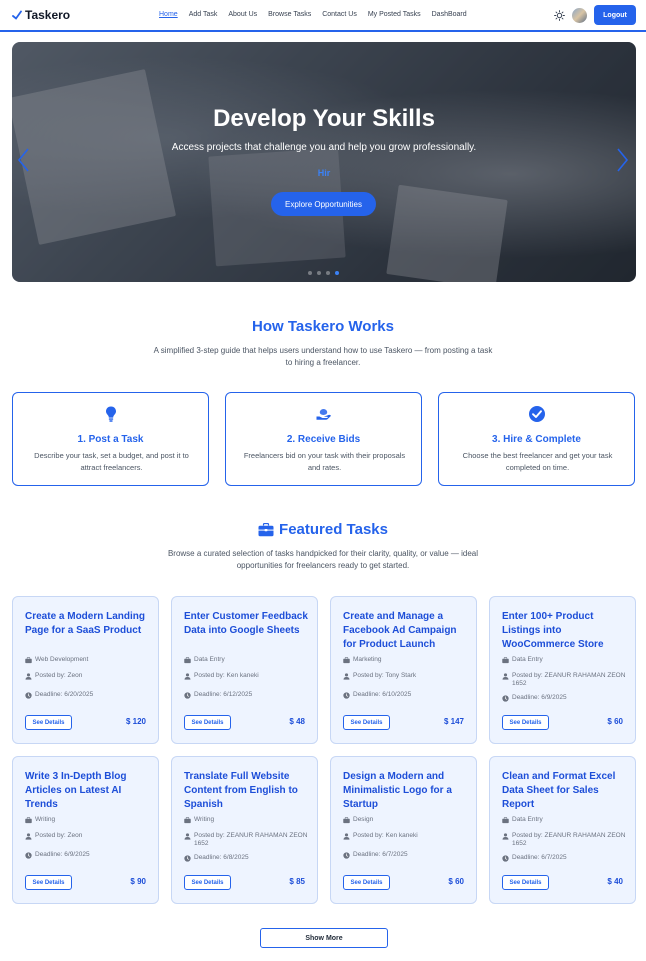  I want to click on lightbulb-icon, so click(111, 414).